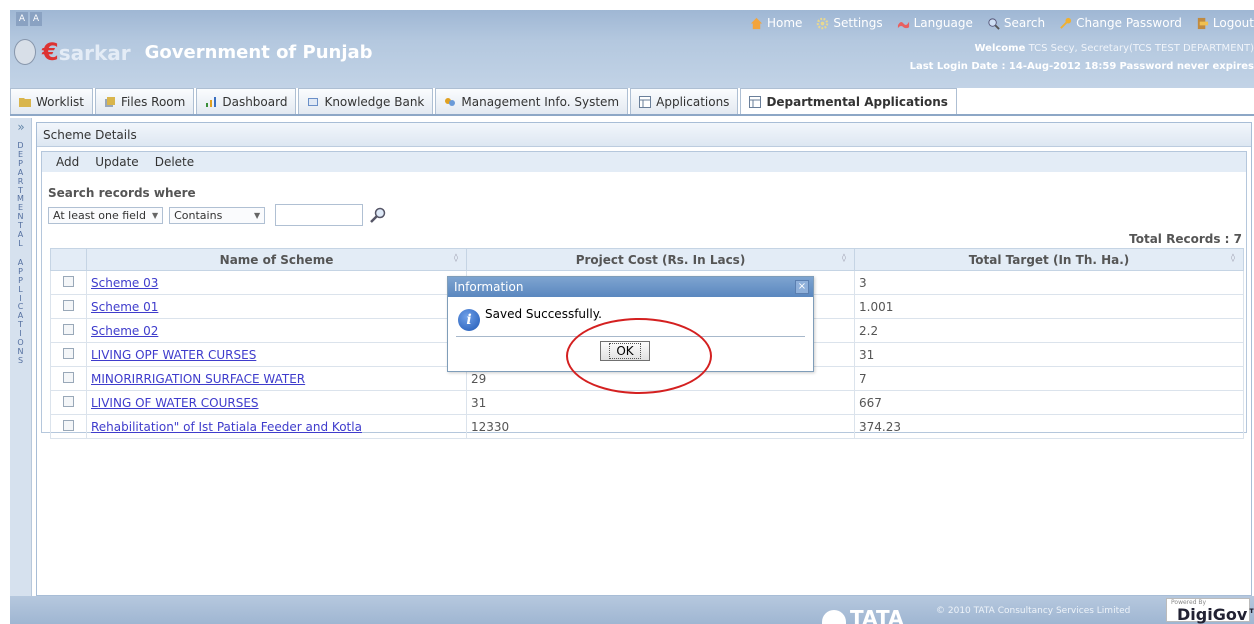 This screenshot has height=624, width=1254. I want to click on app-title: Government of Punjab, so click(258, 52).